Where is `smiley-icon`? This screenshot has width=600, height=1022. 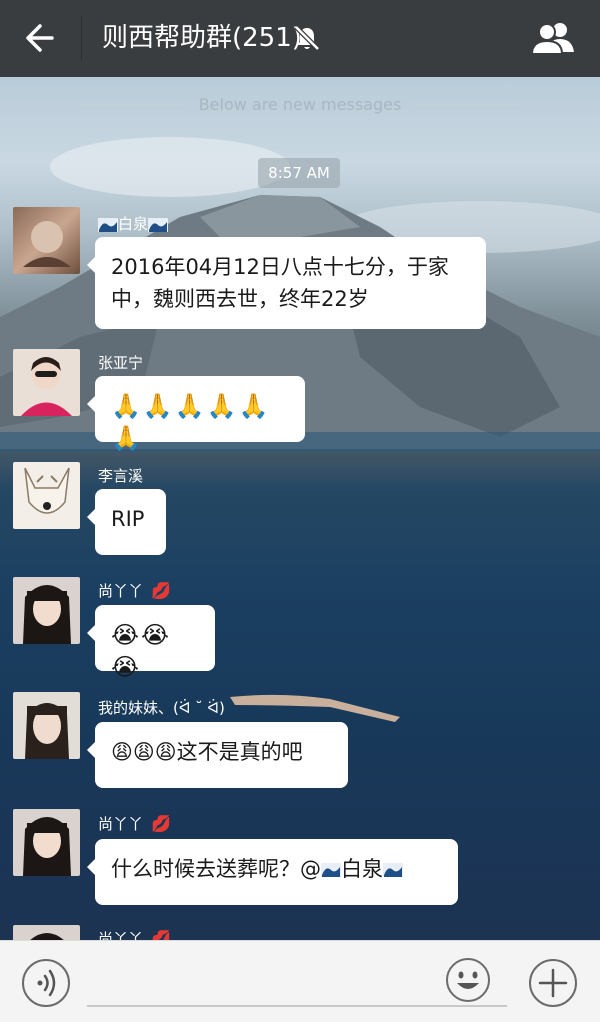 smiley-icon is located at coordinates (468, 980).